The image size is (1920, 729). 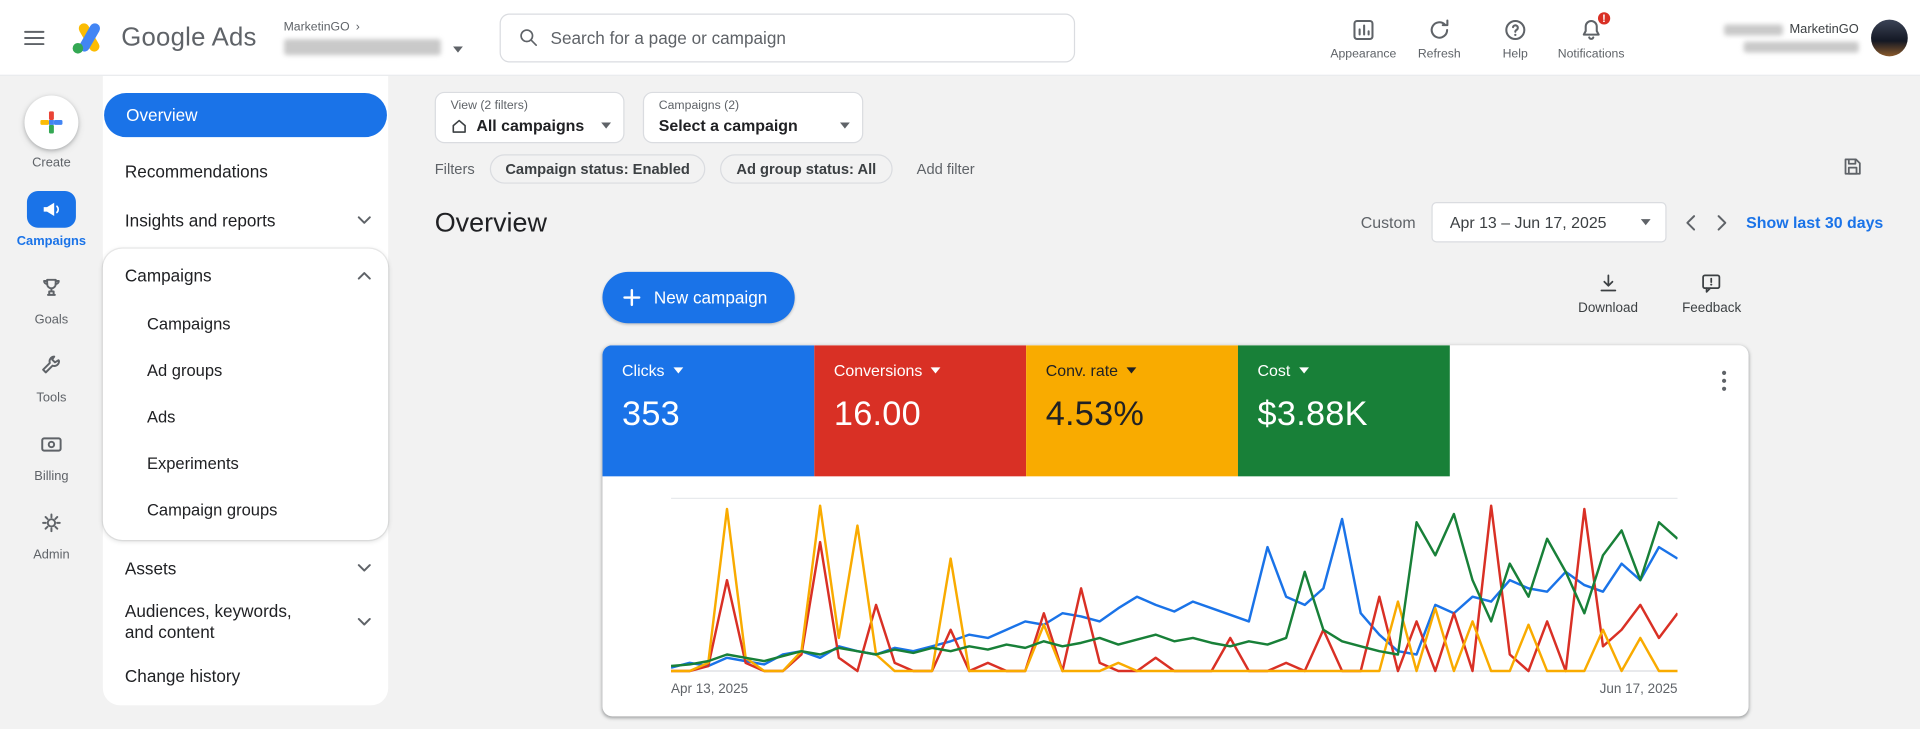 What do you see at coordinates (1824, 29) in the screenshot?
I see `profile-org-label: MarketinGO` at bounding box center [1824, 29].